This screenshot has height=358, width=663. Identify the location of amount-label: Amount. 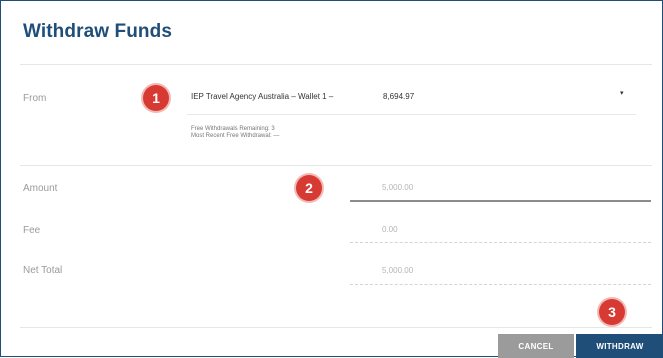
(40, 188).